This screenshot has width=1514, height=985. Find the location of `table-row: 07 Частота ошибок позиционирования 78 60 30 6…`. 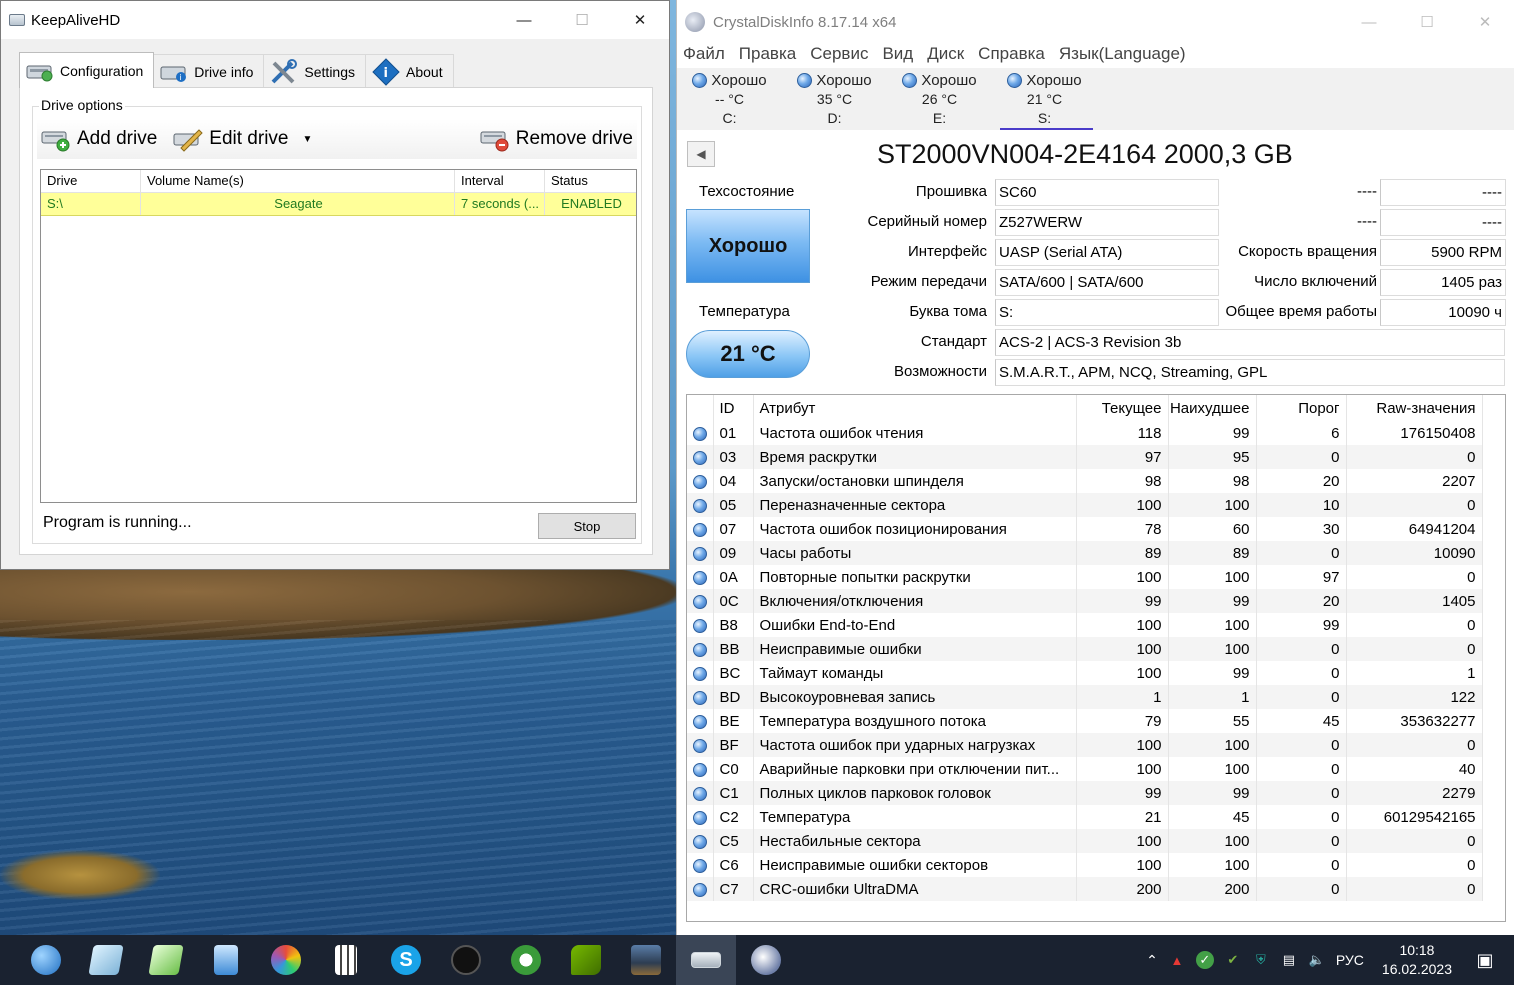

table-row: 07 Частота ошибок позиционирования 78 60 30 6… is located at coordinates (1085, 529).